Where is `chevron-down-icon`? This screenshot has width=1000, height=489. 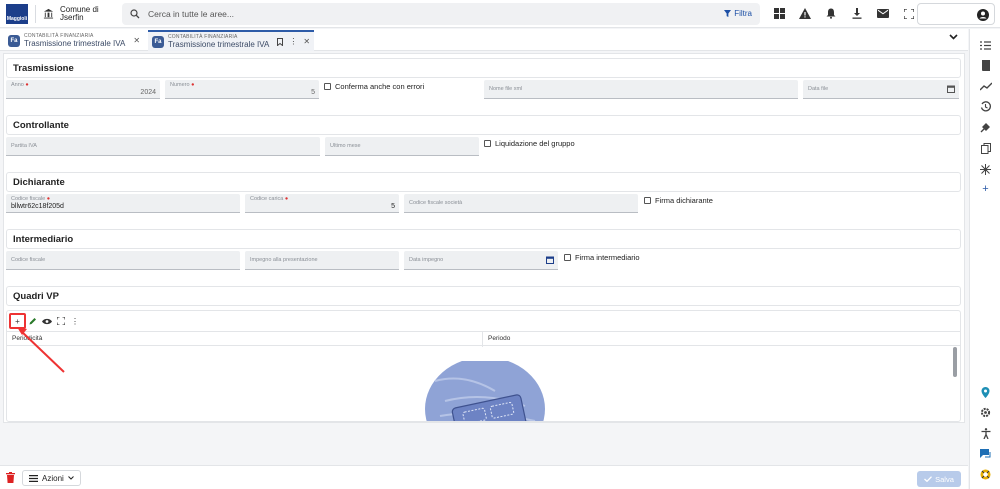 chevron-down-icon is located at coordinates (70, 478).